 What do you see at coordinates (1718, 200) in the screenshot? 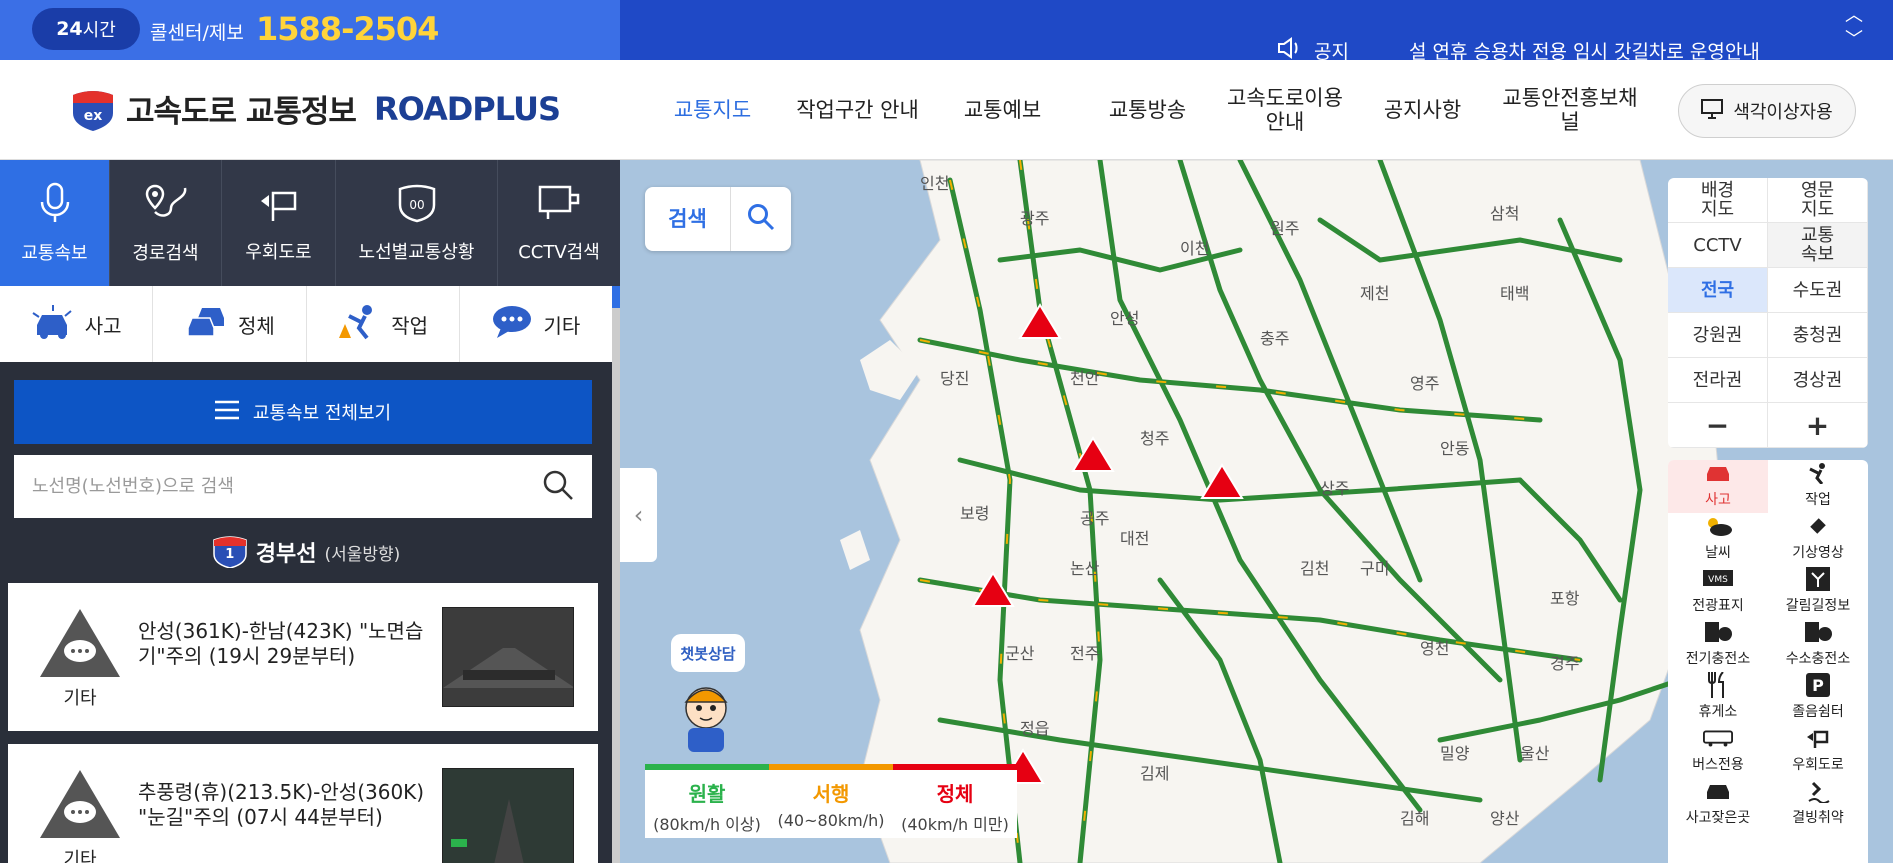
I see `background-map-button: 배경 지도` at bounding box center [1718, 200].